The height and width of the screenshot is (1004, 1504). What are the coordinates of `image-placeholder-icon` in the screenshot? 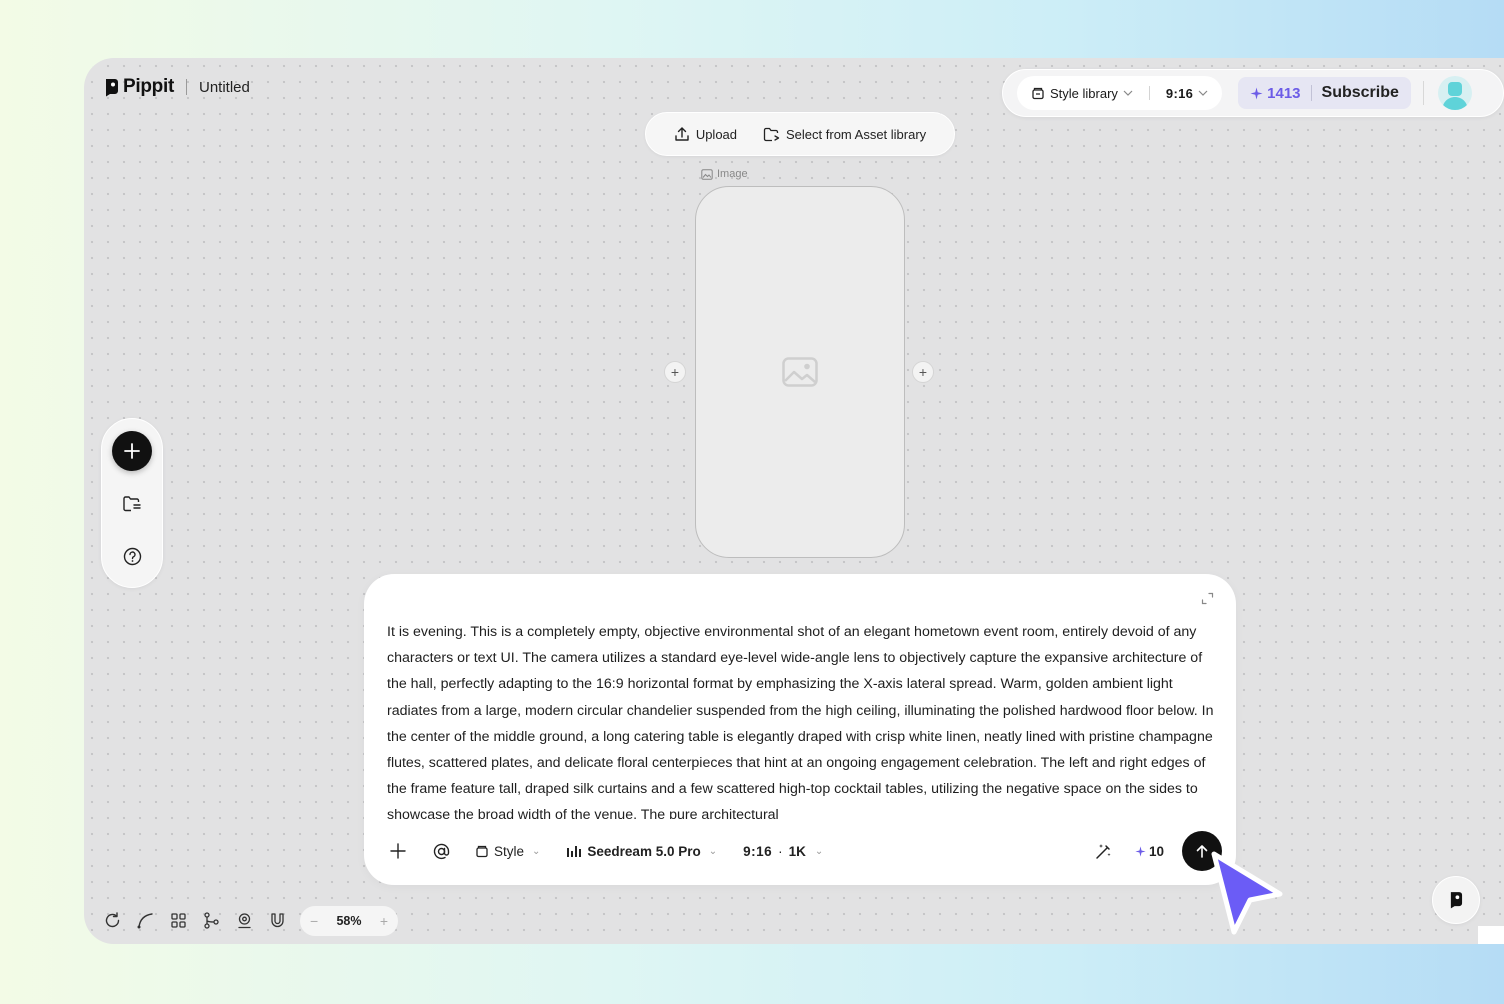 It's located at (800, 372).